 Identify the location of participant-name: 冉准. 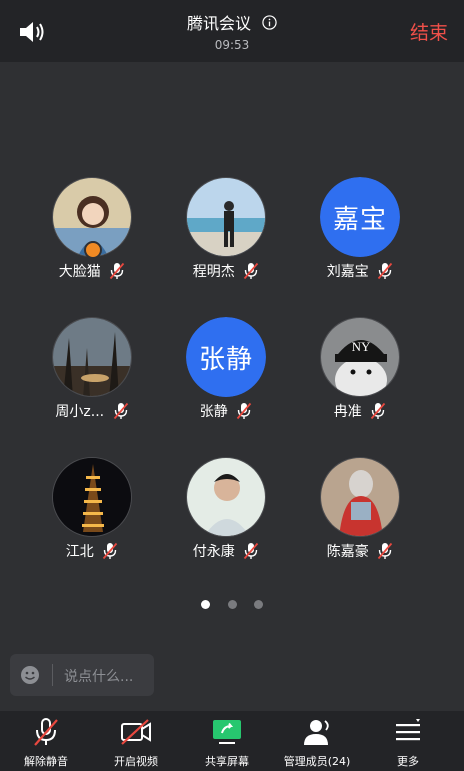
(347, 412).